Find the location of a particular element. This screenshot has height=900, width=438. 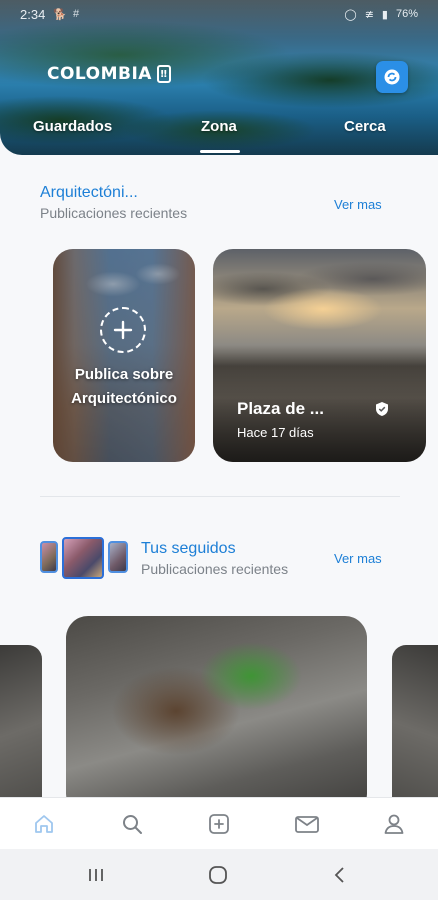

search-icon is located at coordinates (132, 824).